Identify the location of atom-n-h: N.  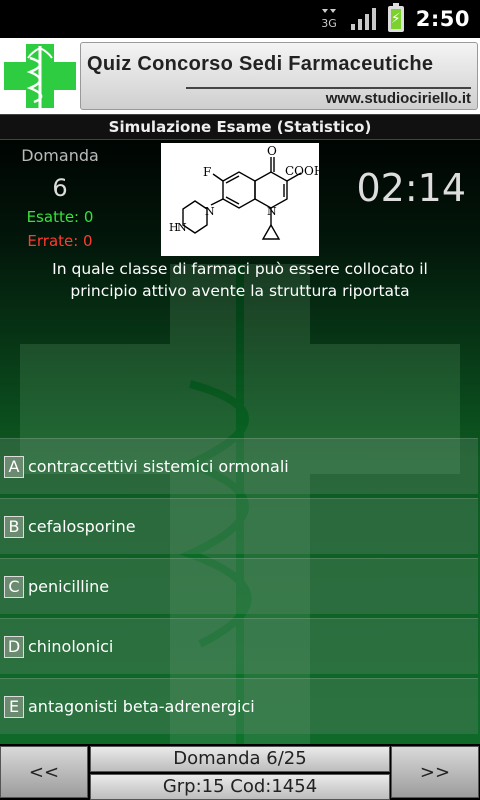
(182, 227).